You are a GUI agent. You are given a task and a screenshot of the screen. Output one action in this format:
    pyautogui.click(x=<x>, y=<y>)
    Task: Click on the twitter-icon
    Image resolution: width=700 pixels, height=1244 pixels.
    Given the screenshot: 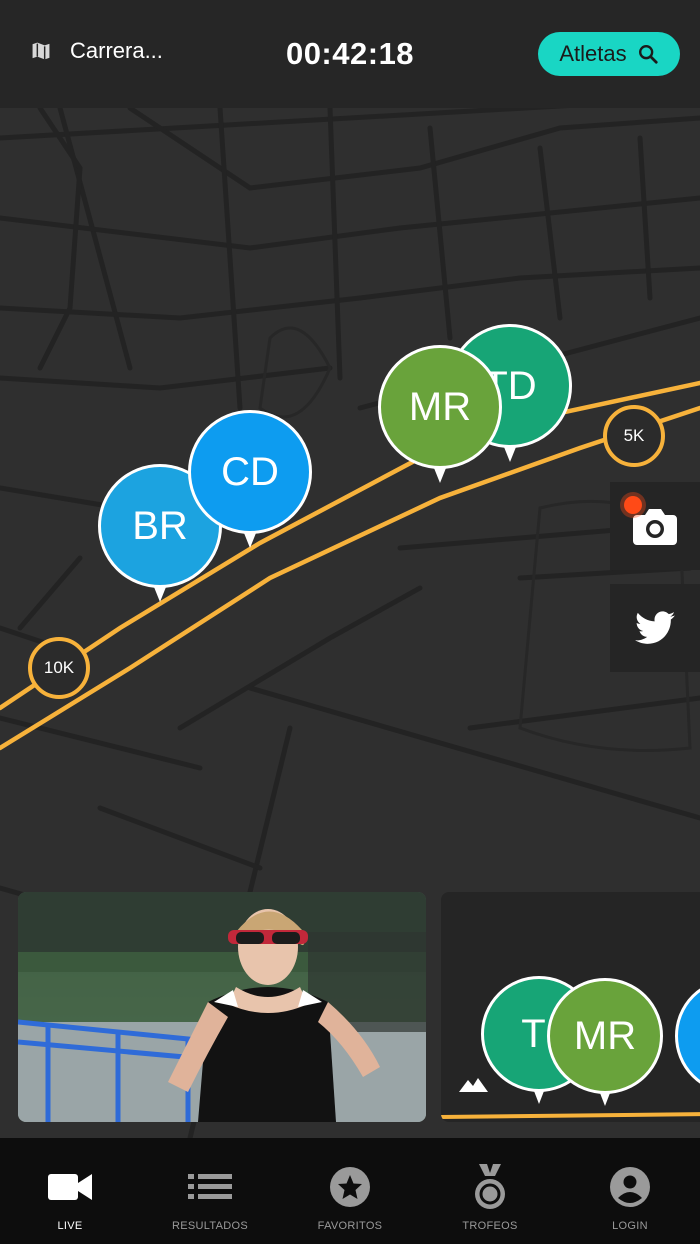 What is the action you would take?
    pyautogui.click(x=655, y=627)
    